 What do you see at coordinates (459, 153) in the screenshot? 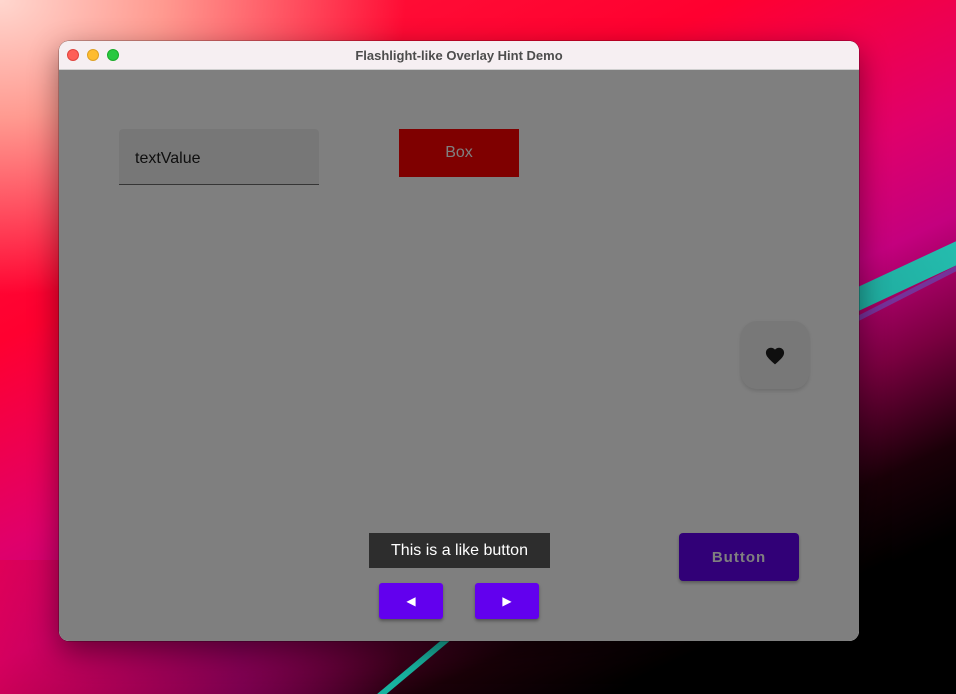
I see `red-box: Box` at bounding box center [459, 153].